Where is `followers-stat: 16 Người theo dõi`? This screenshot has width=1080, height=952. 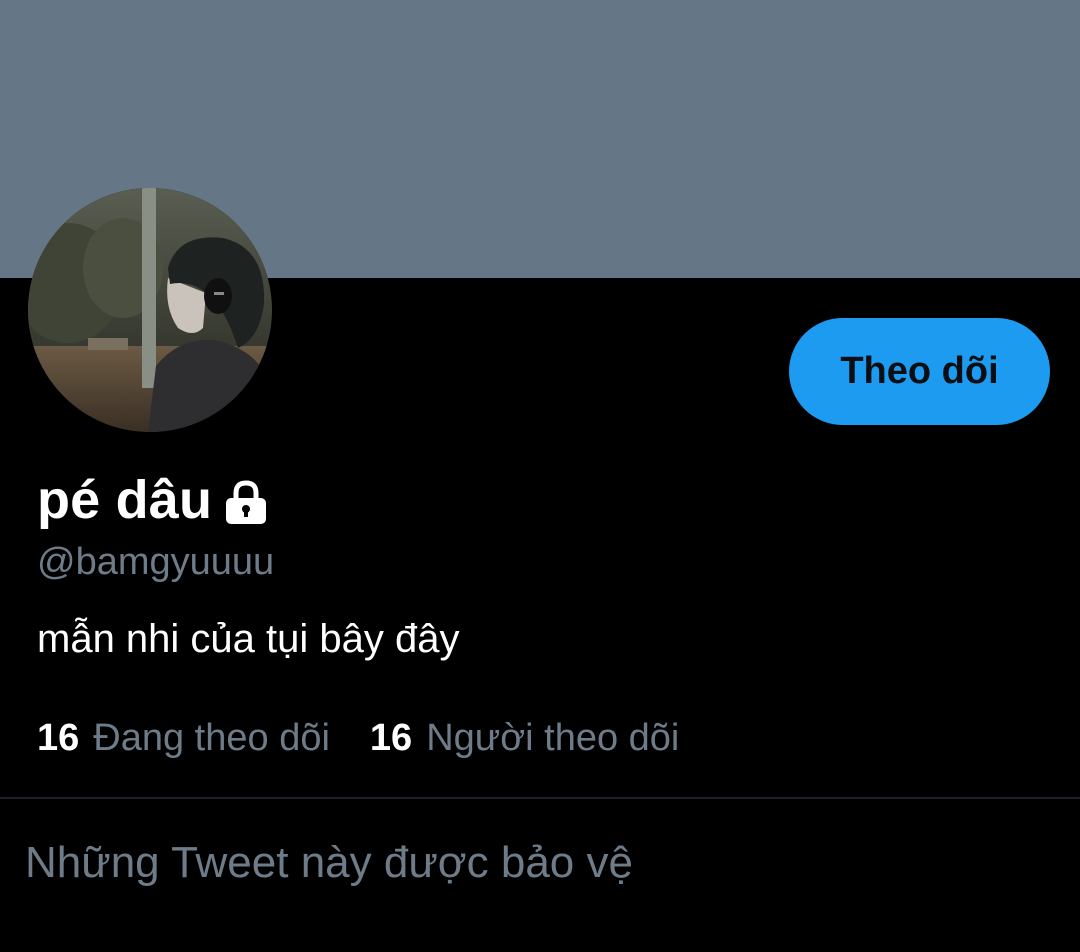 followers-stat: 16 Người theo dõi is located at coordinates (524, 738).